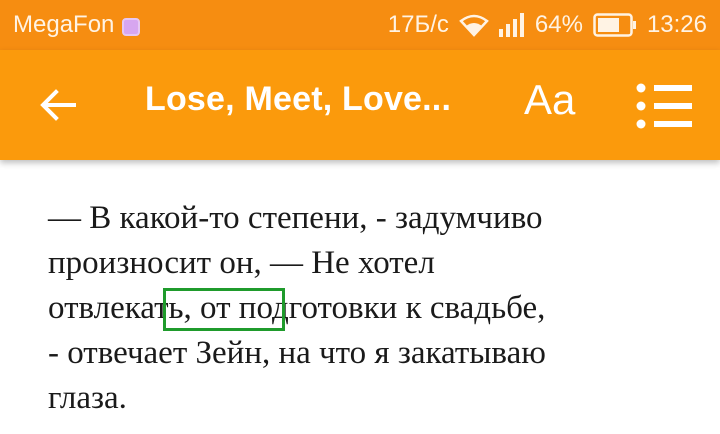  What do you see at coordinates (297, 353) in the screenshot?
I see `text-line: - отвечает Зейн, на что я закатываю` at bounding box center [297, 353].